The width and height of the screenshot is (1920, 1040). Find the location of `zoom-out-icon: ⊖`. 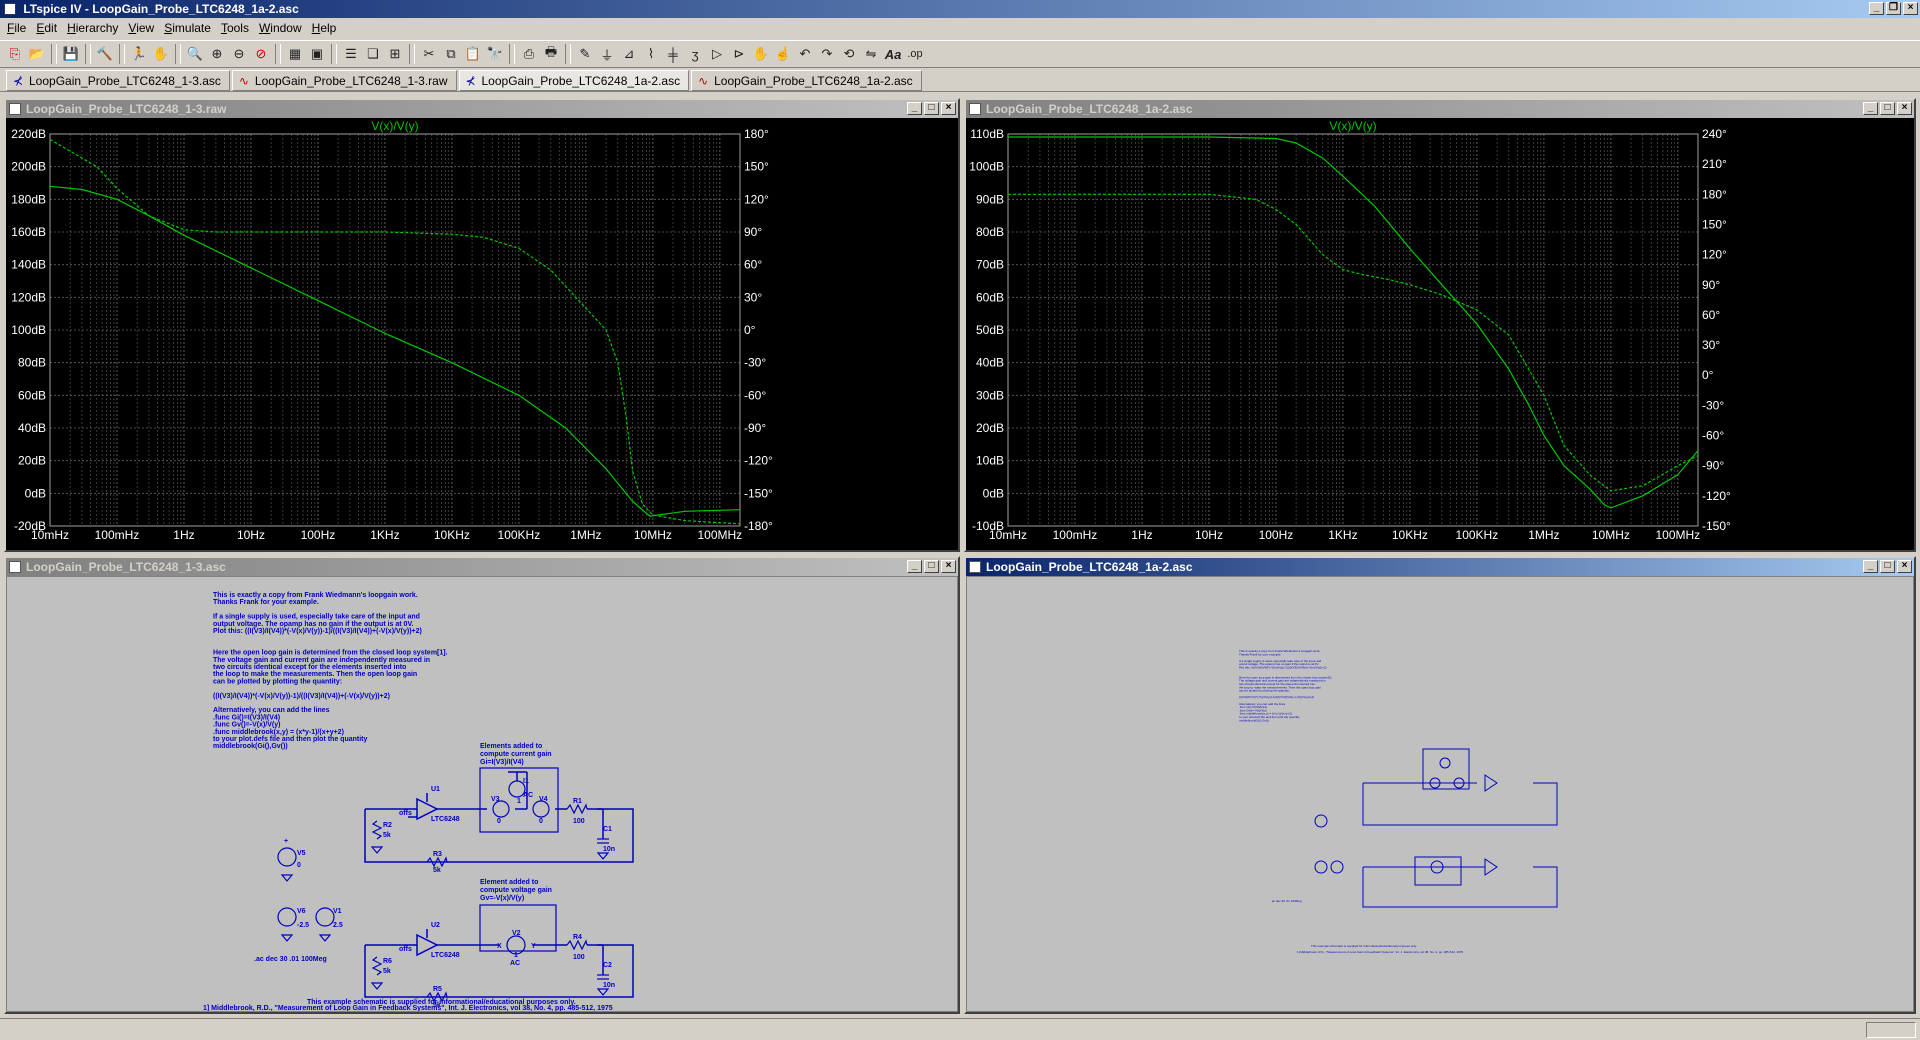

zoom-out-icon: ⊖ is located at coordinates (239, 54).